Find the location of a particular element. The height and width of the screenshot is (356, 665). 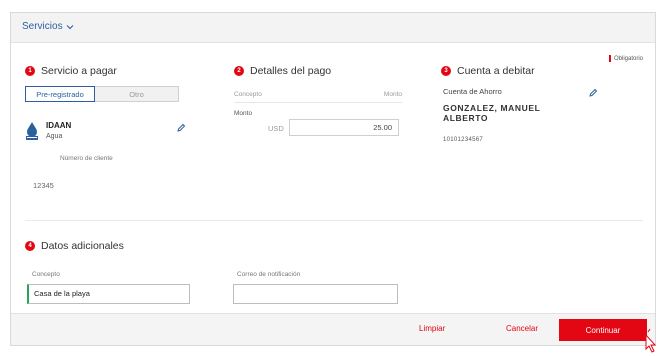

tab-otro: Otro is located at coordinates (137, 94).